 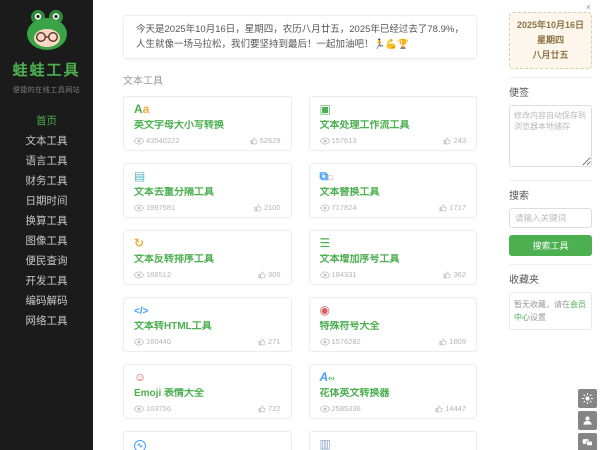 What do you see at coordinates (392, 440) in the screenshot?
I see `tool-card: ▥内容重复率检测304428545` at bounding box center [392, 440].